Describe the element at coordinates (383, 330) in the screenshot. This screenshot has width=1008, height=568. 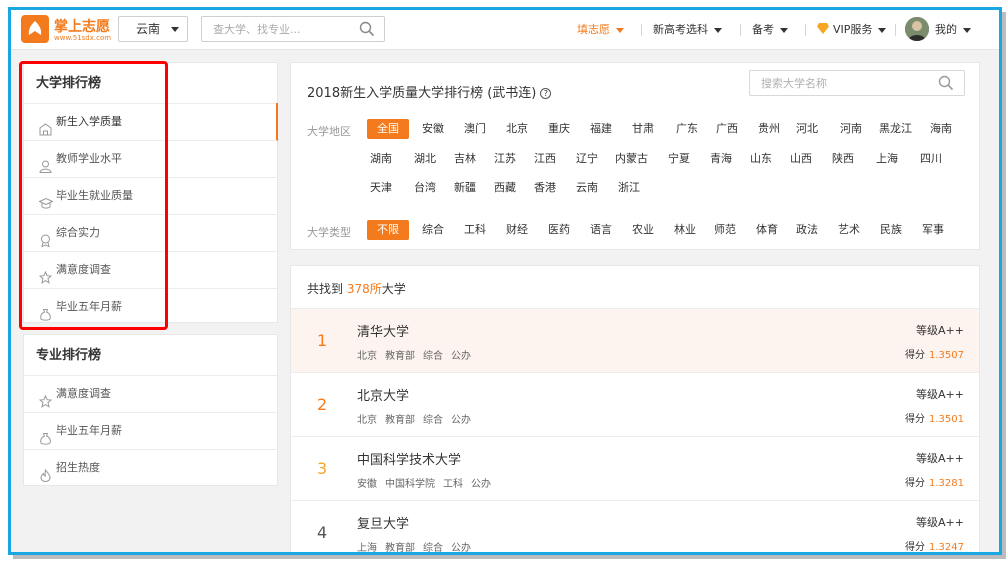
I see `university-name: 清华大学` at that location.